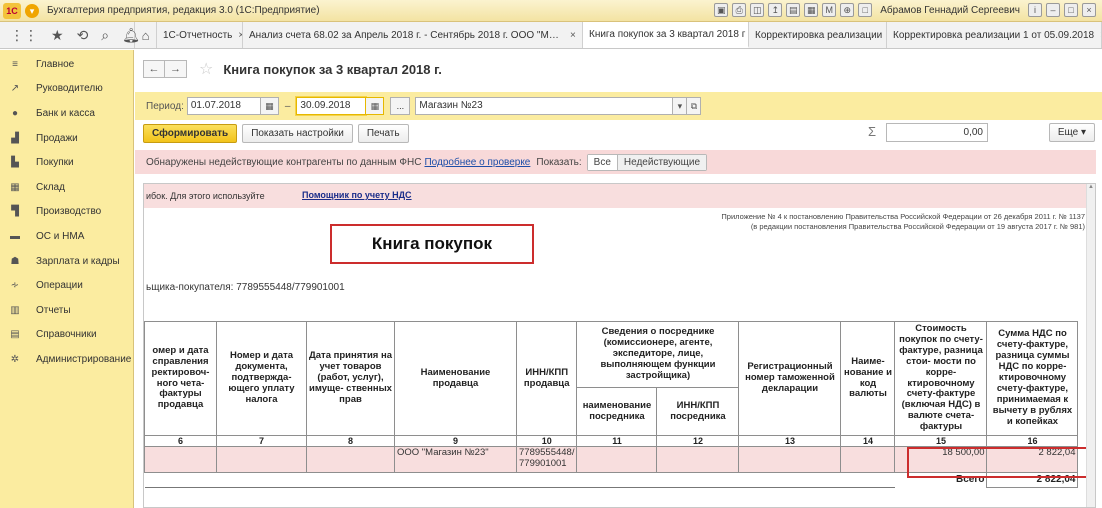 The height and width of the screenshot is (508, 1102). I want to click on apps-grid-icon: ⋮⋮, so click(24, 35).